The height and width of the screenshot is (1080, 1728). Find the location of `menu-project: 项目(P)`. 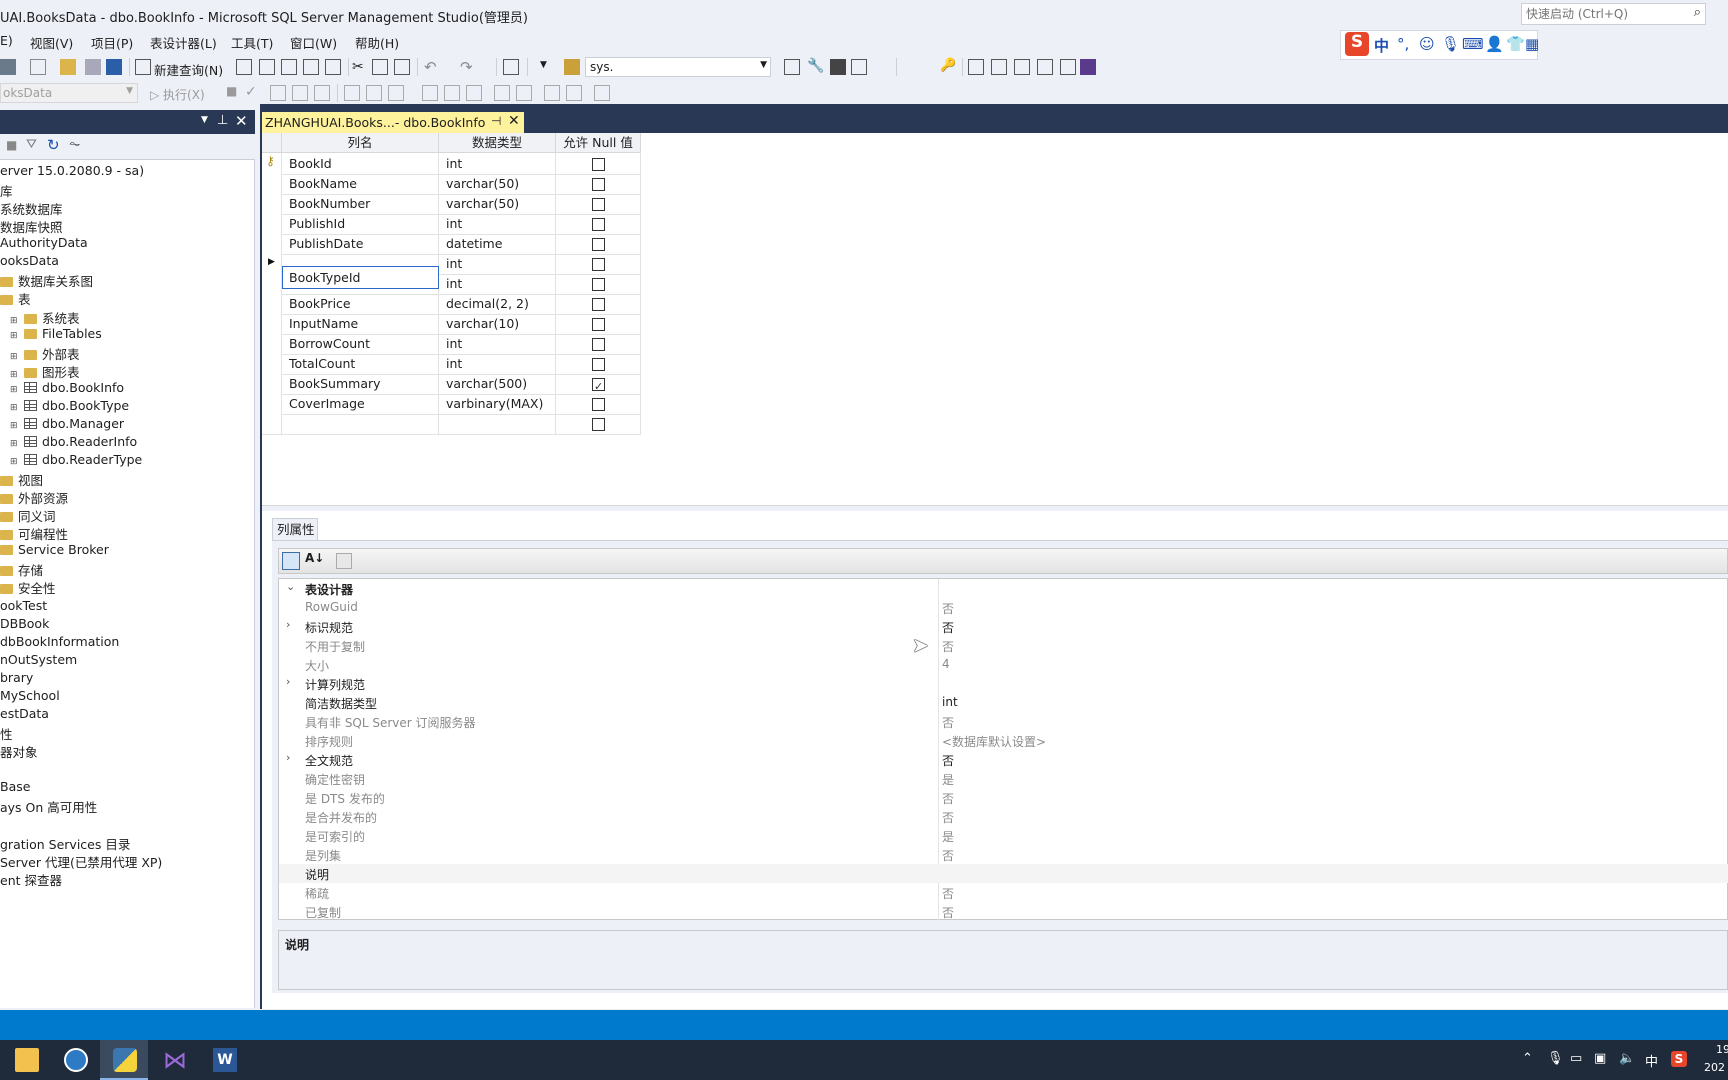

menu-project: 项目(P) is located at coordinates (112, 42).